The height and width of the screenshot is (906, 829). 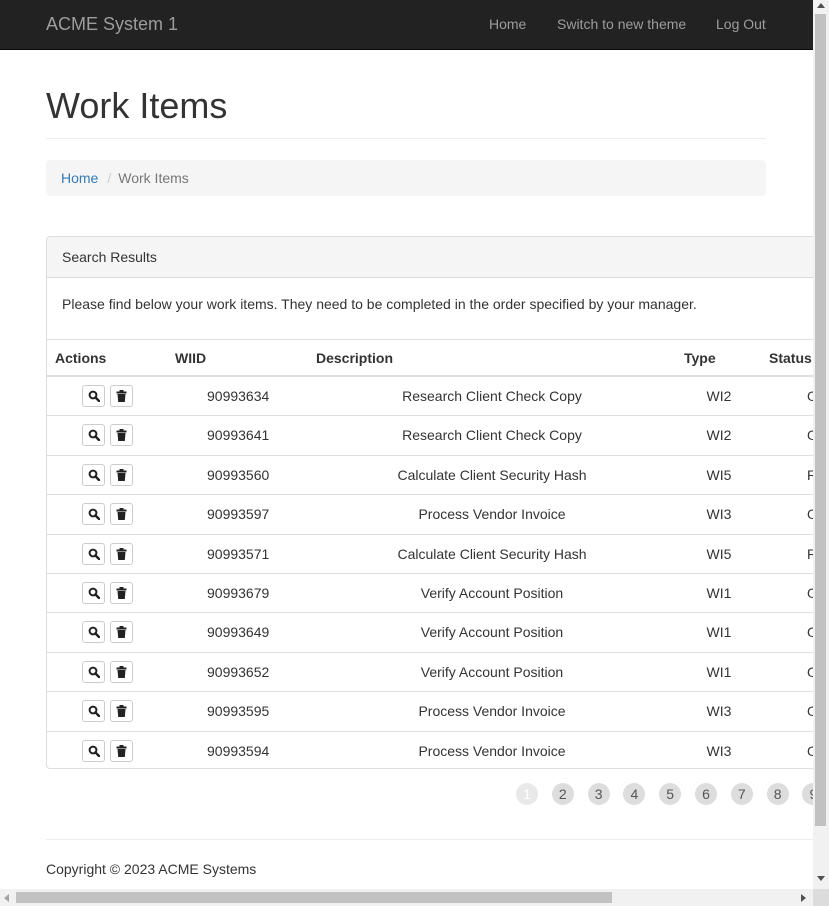 What do you see at coordinates (790, 358) in the screenshot?
I see `header-status: Status` at bounding box center [790, 358].